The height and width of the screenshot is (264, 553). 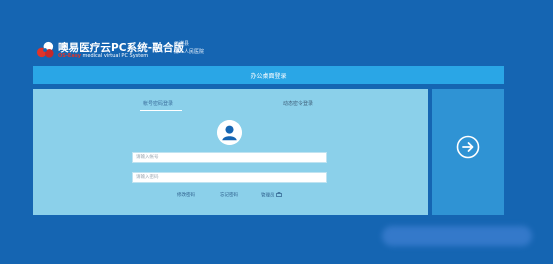 I want to click on admin-link: 管理员, so click(x=271, y=195).